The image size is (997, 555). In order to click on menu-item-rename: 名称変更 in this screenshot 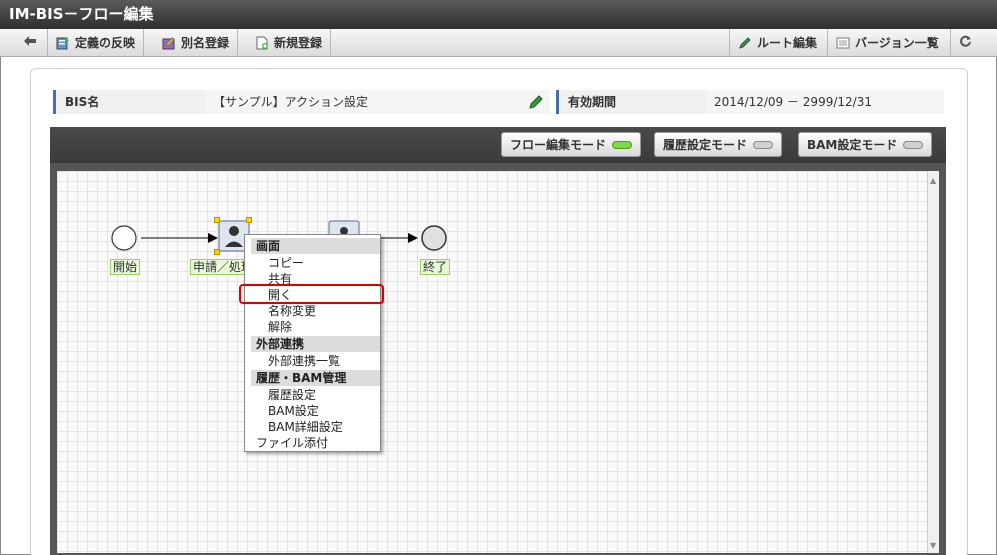, I will do `click(292, 311)`.